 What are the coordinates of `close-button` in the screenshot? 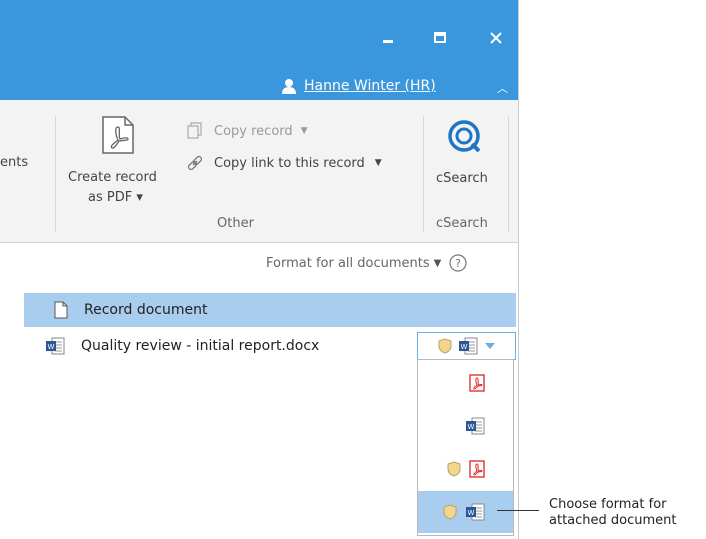 It's located at (496, 38).